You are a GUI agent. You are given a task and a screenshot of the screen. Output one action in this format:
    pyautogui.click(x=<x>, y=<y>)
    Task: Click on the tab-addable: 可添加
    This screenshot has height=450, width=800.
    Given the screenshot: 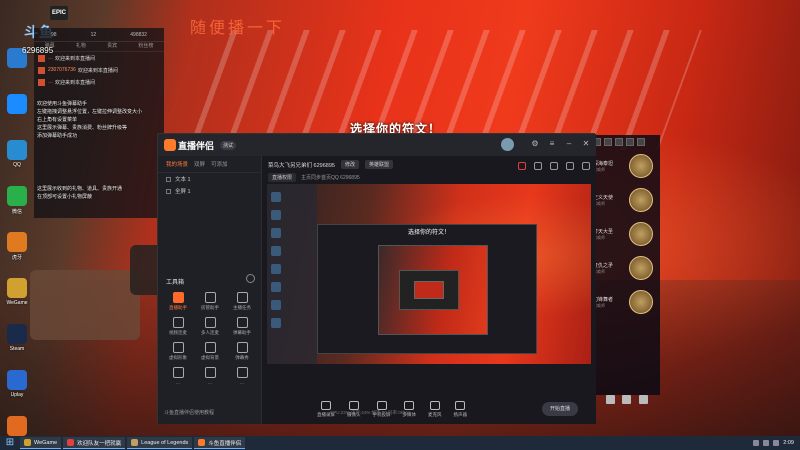 What is the action you would take?
    pyautogui.click(x=219, y=164)
    